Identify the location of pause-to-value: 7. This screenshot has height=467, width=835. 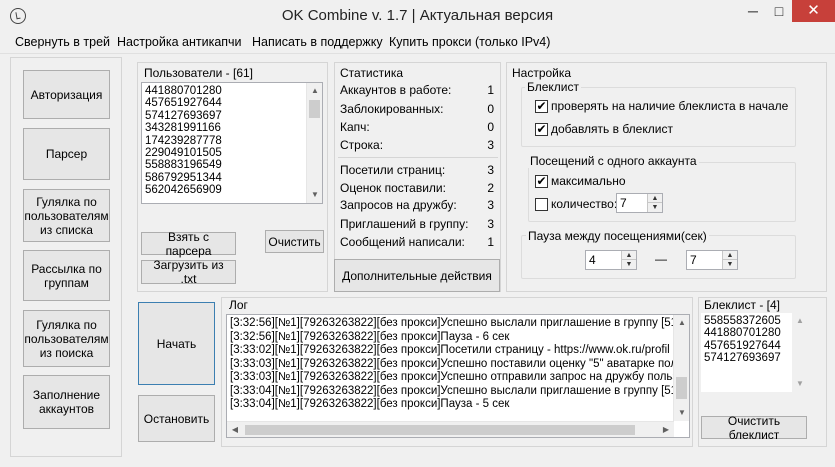
(693, 260).